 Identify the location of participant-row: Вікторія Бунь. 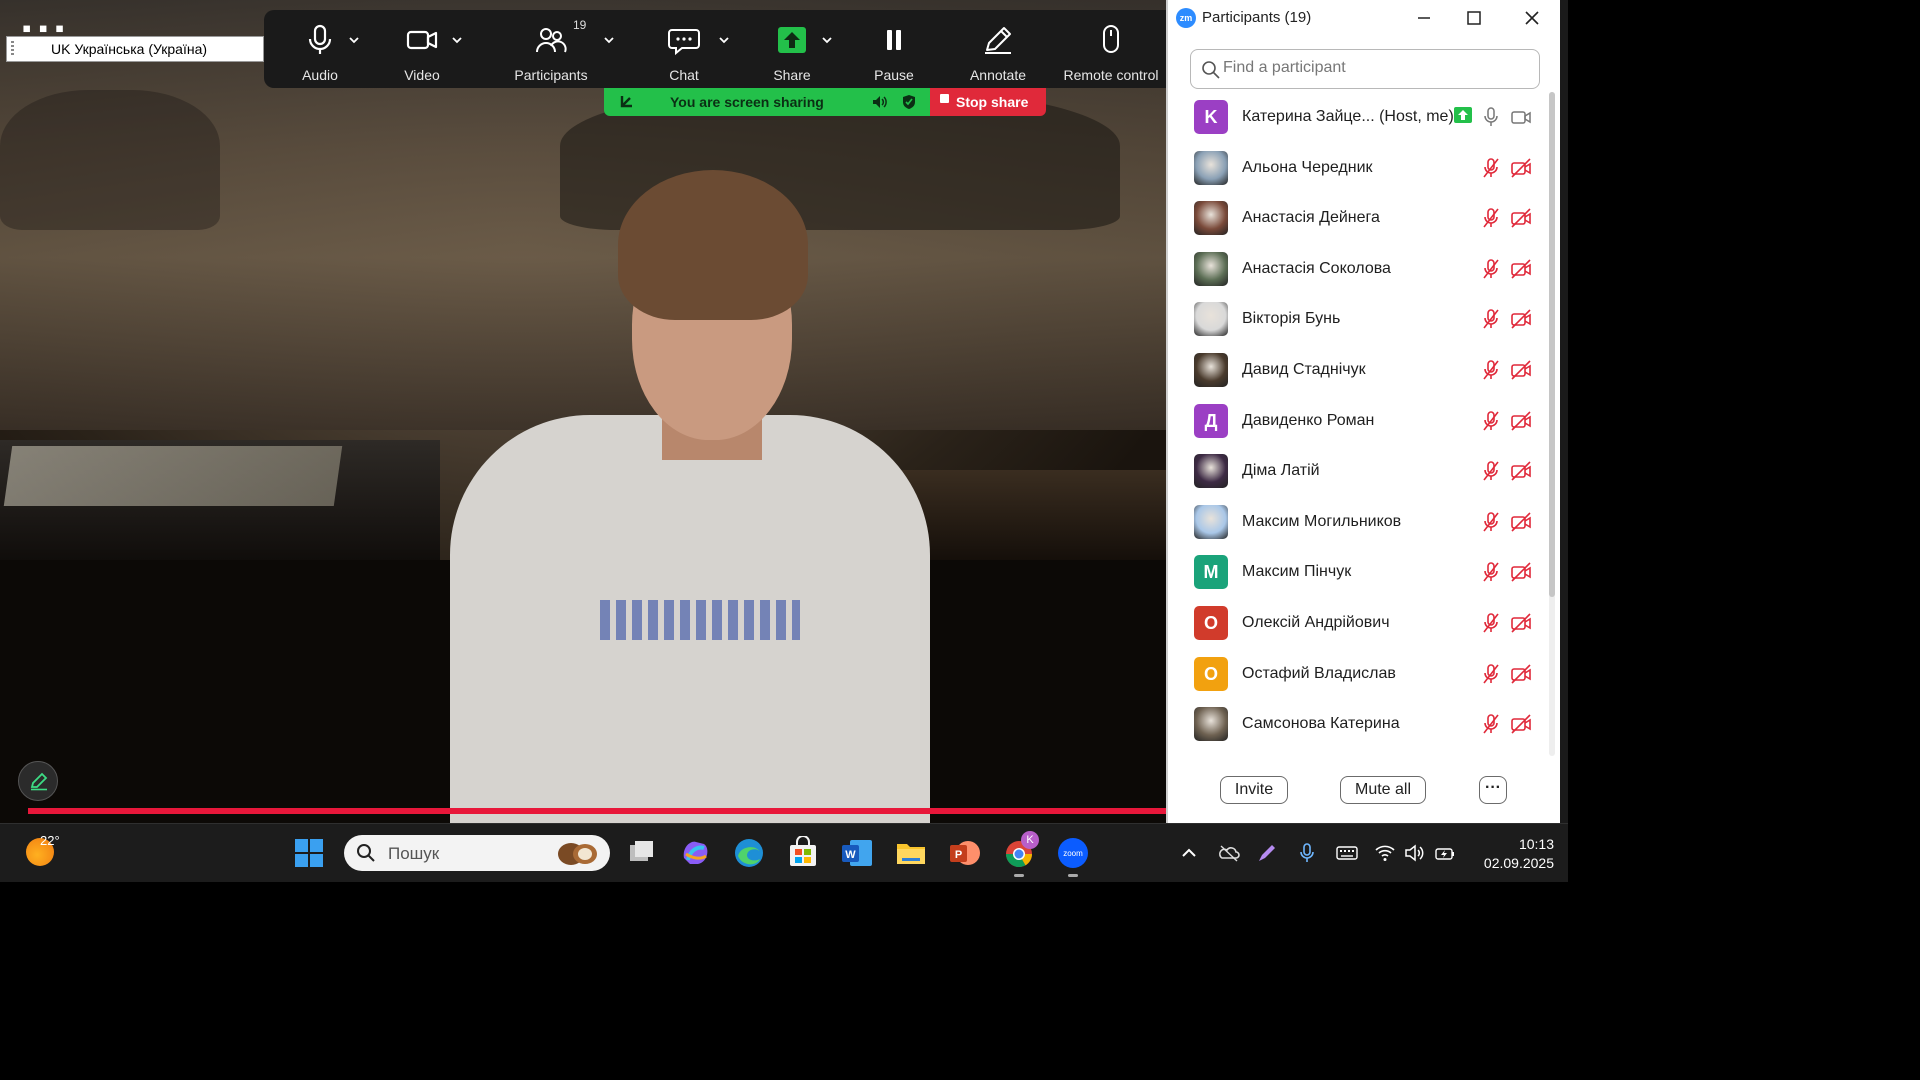
(1357, 319).